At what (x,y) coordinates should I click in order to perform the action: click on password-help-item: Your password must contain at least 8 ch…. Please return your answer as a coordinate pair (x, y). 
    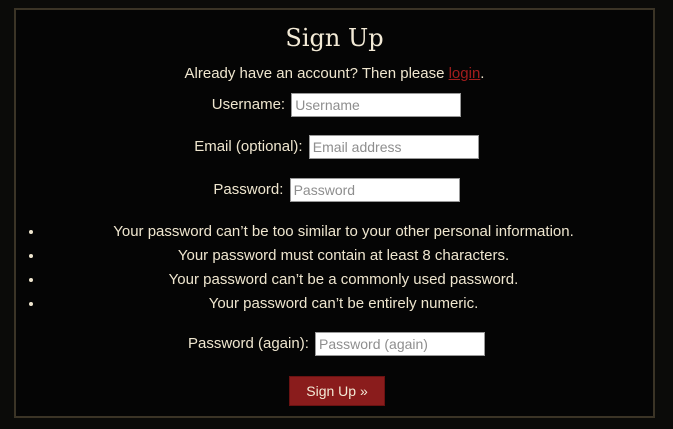
    Looking at the image, I should click on (358, 256).